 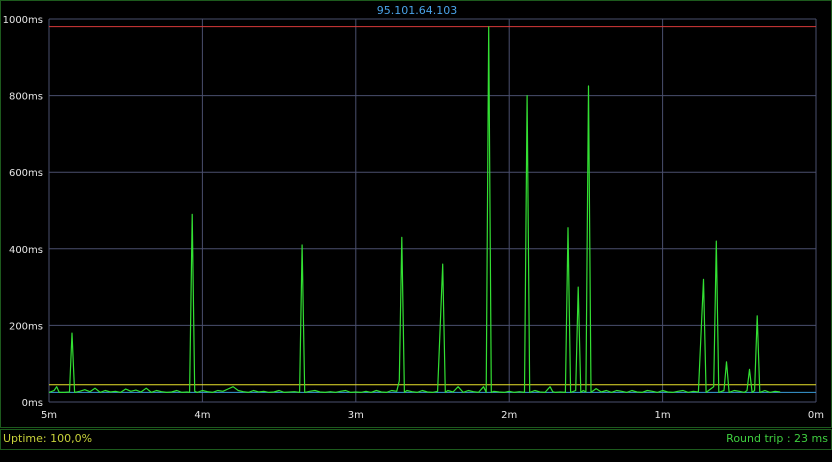 I want to click on x-tick-label: 2m, so click(x=509, y=415).